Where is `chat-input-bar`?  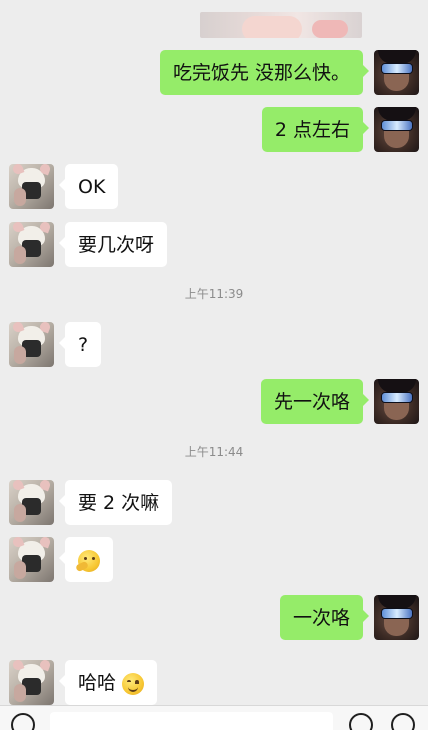 chat-input-bar is located at coordinates (214, 717).